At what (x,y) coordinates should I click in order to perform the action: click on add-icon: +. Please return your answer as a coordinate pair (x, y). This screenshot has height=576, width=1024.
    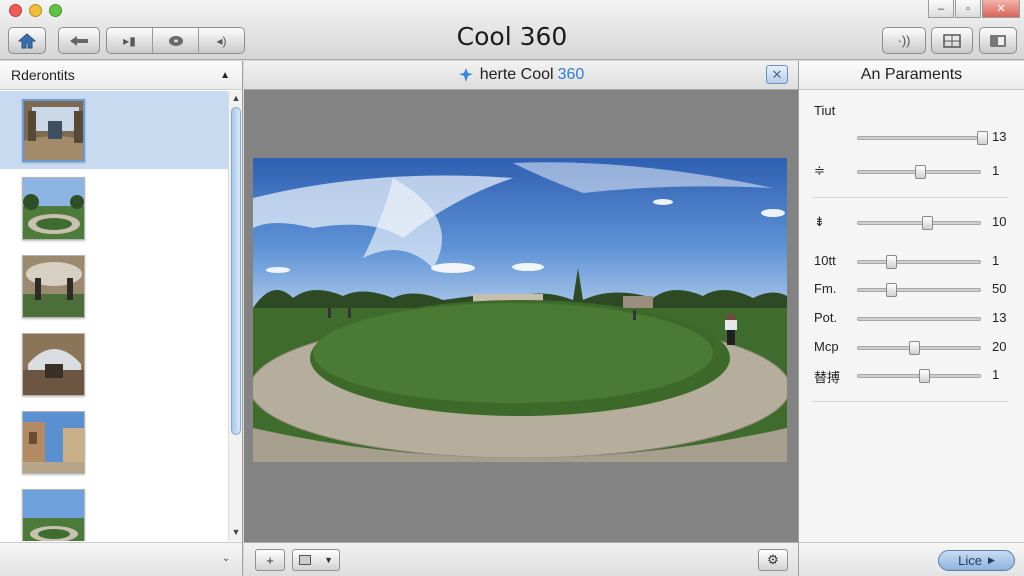
    Looking at the image, I should click on (270, 560).